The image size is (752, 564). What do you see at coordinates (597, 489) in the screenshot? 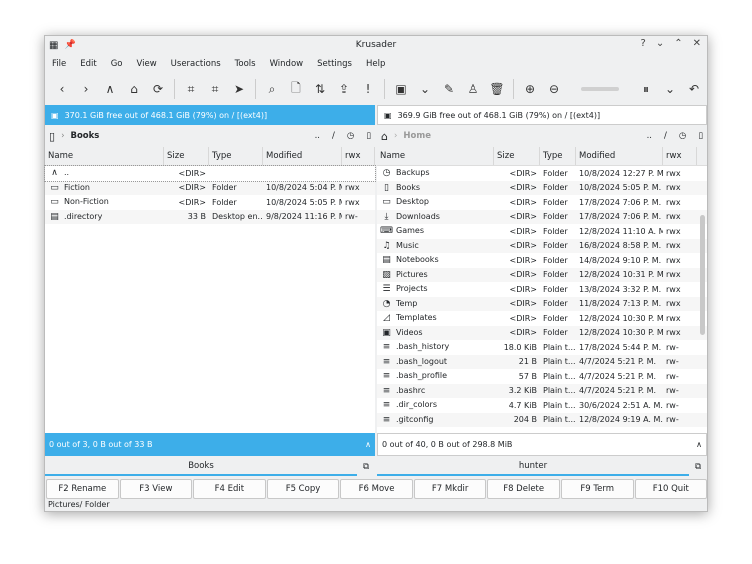
I see `fkey-term-button: F9 Term` at bounding box center [597, 489].